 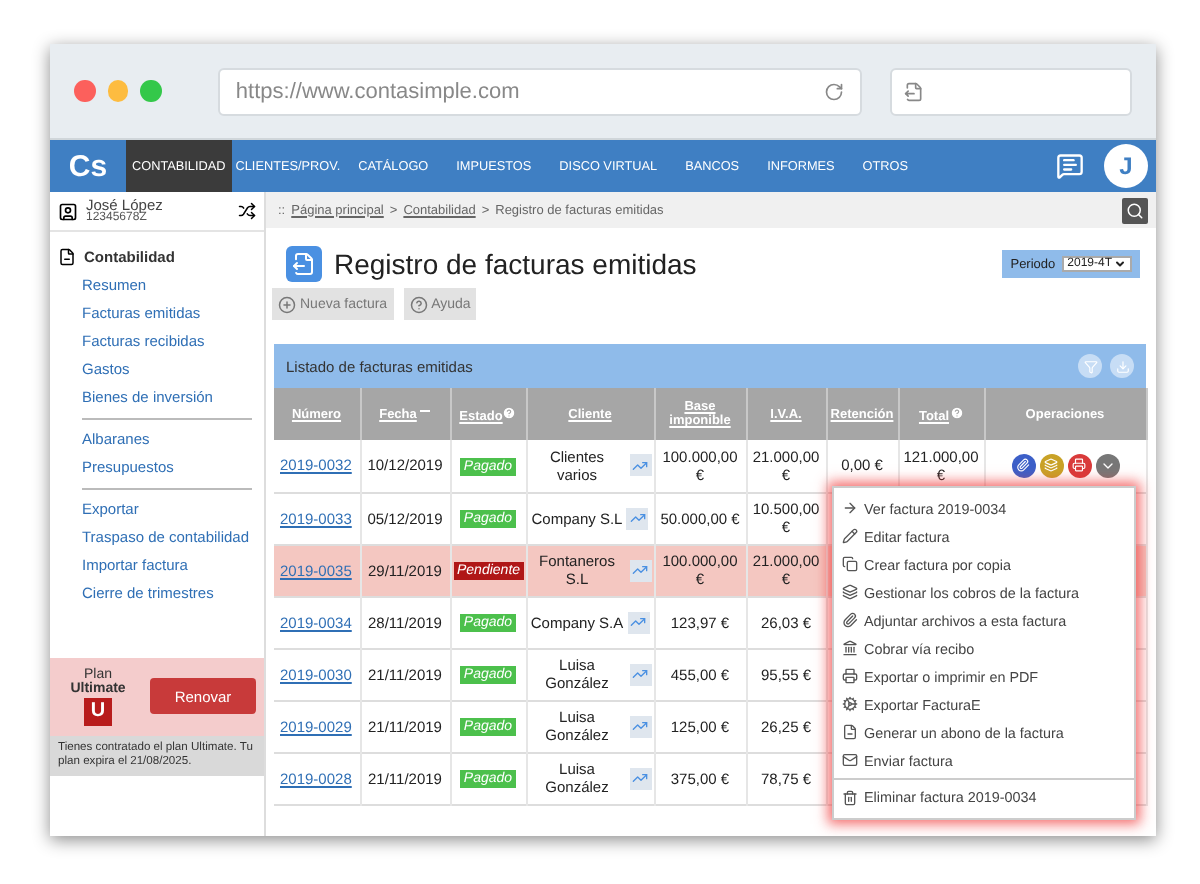 I want to click on trash-icon, so click(x=850, y=797).